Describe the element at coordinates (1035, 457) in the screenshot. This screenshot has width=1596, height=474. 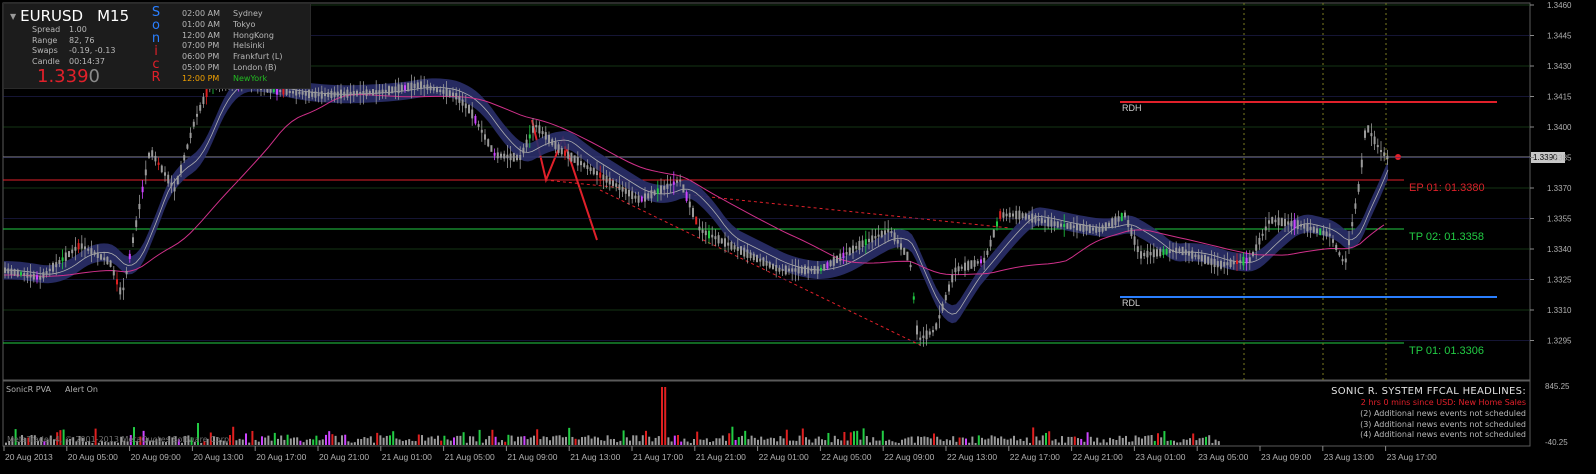
I see `time-tick-label: 22 Aug 17:00` at that location.